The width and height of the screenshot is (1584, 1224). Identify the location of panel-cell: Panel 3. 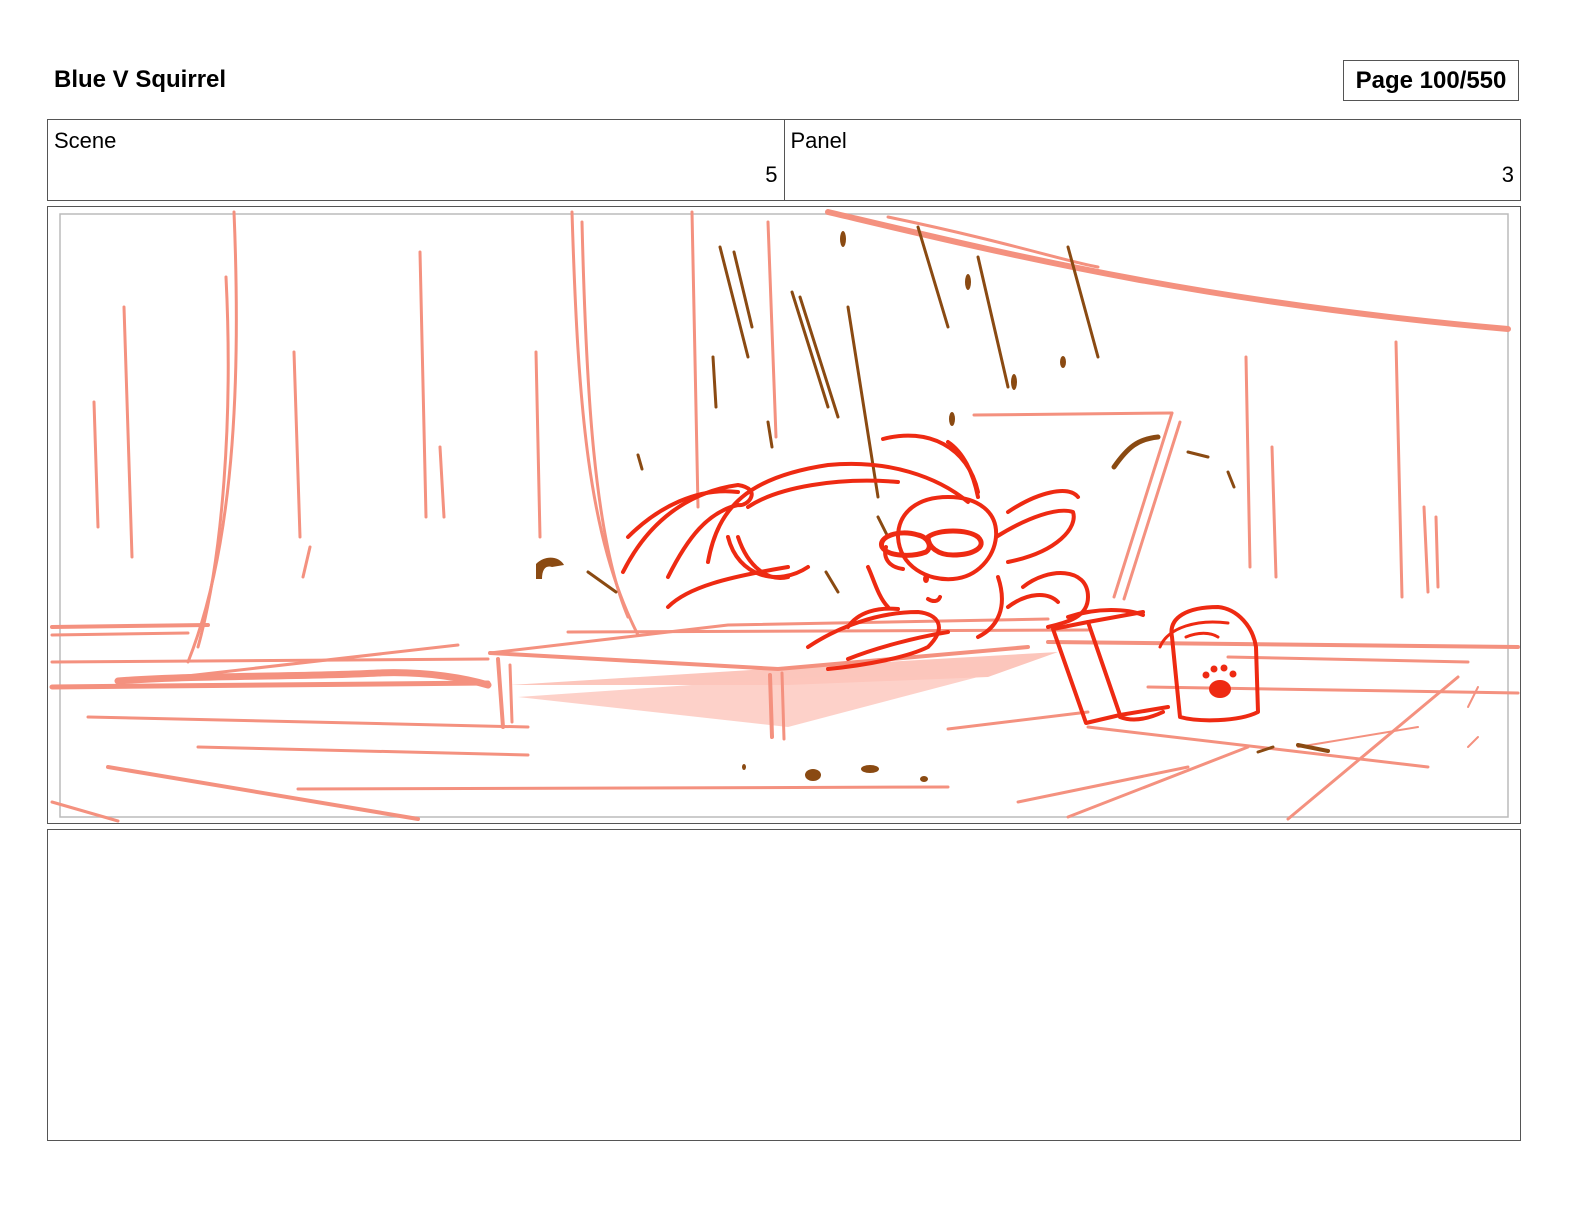
(1152, 160).